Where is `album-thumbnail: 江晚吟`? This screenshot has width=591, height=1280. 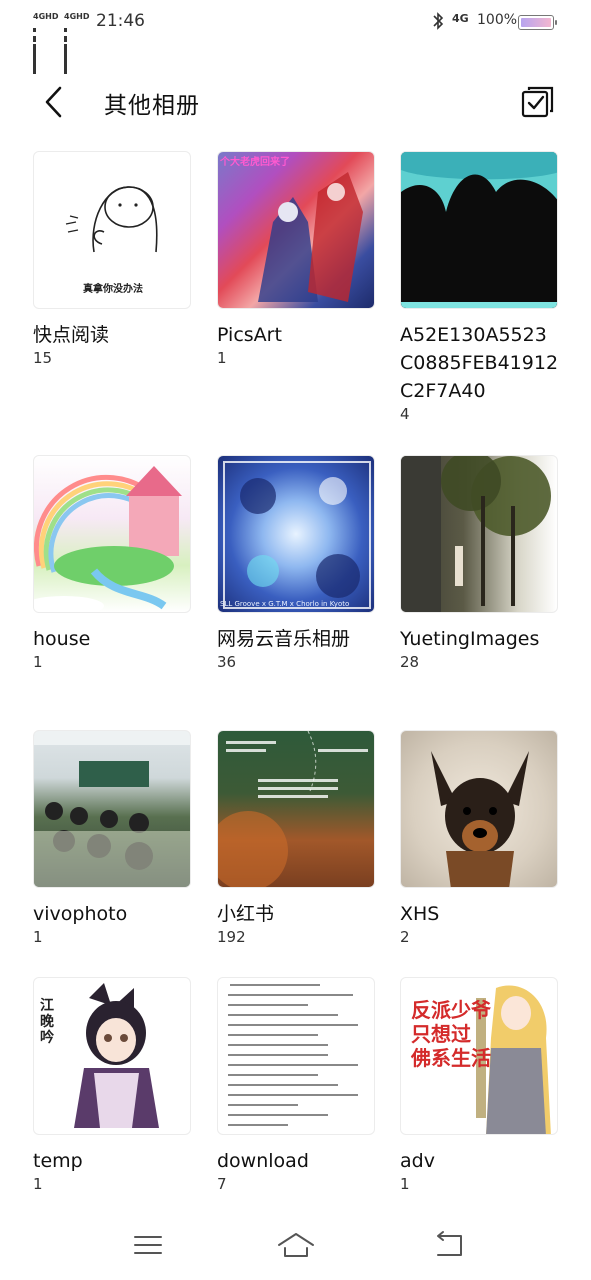 album-thumbnail: 江晚吟 is located at coordinates (112, 1056).